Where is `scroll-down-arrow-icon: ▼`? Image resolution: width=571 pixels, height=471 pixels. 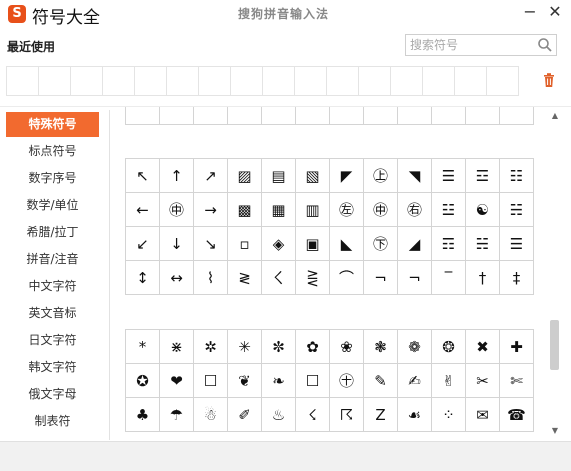
scroll-down-arrow-icon: ▼ is located at coordinates (555, 431).